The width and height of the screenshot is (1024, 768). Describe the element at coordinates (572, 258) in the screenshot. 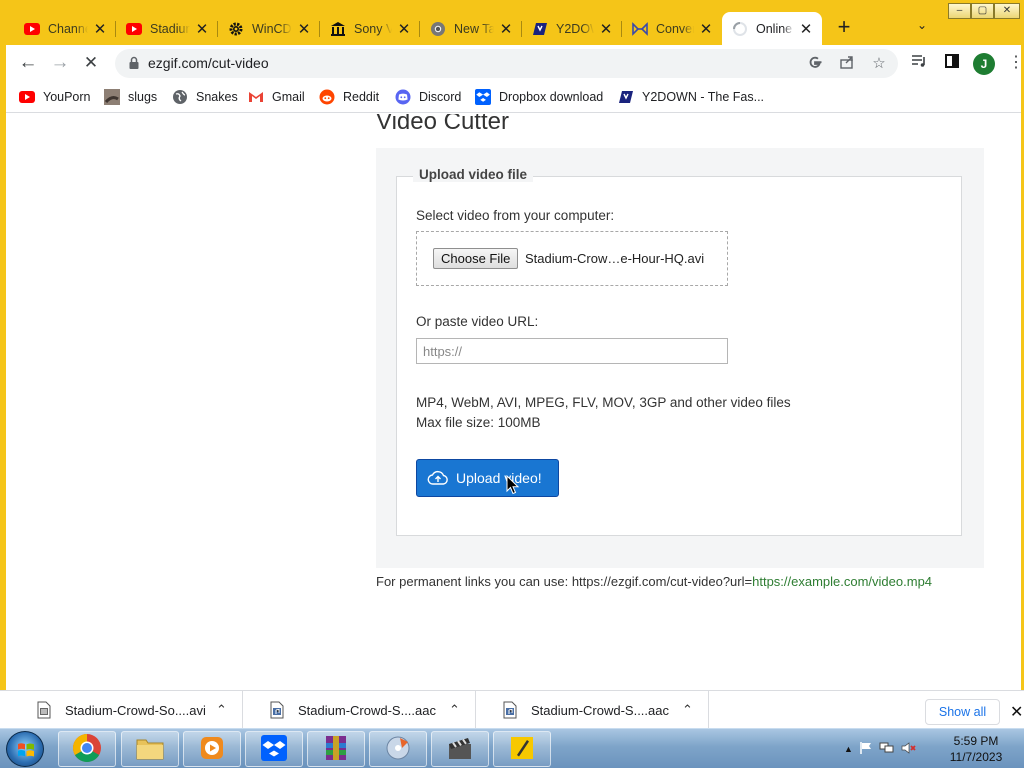

I see `file-drop-zone: Choose File Stadium-Crow…e-Hour-HQ.avi` at that location.